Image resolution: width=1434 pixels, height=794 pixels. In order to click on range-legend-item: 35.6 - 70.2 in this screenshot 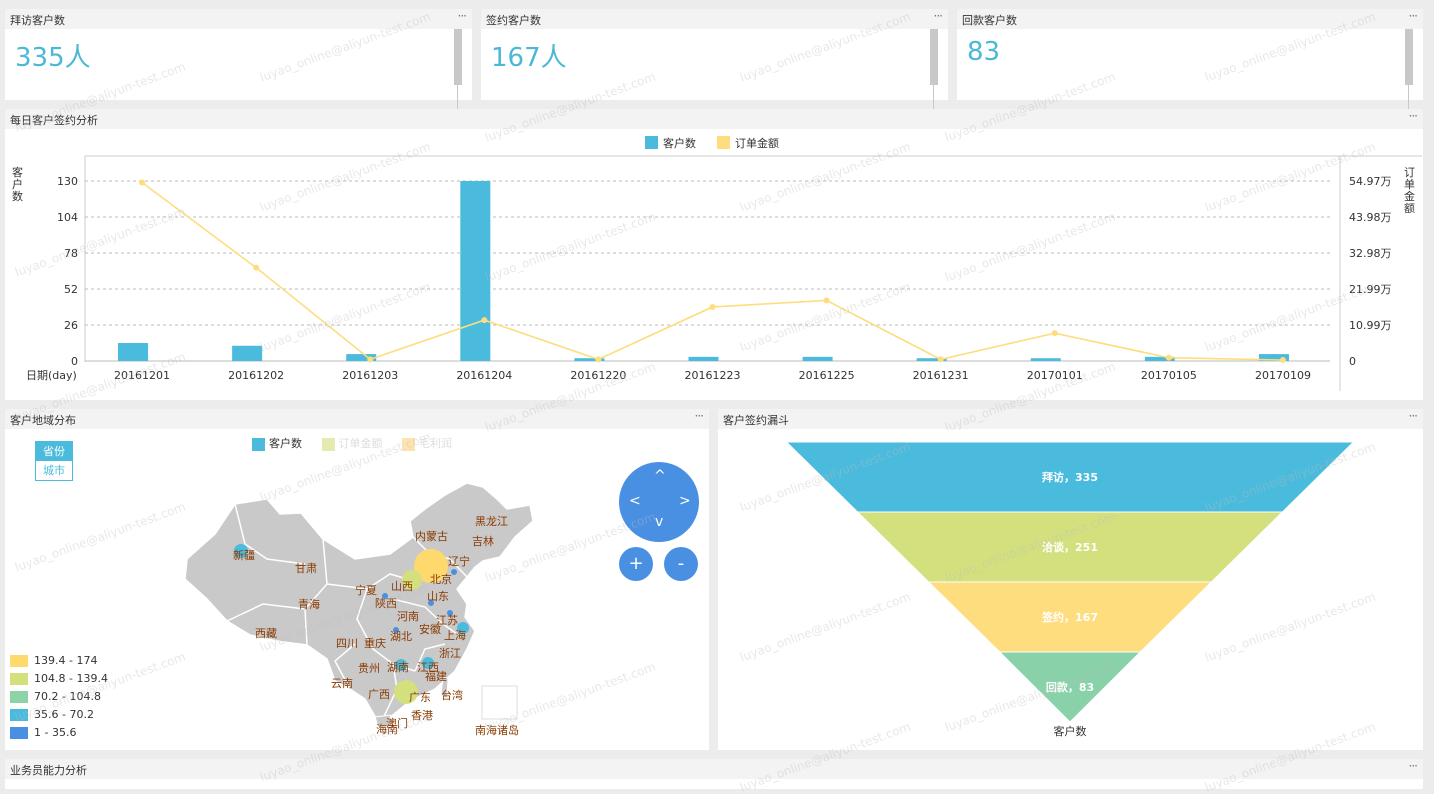, I will do `click(59, 717)`.